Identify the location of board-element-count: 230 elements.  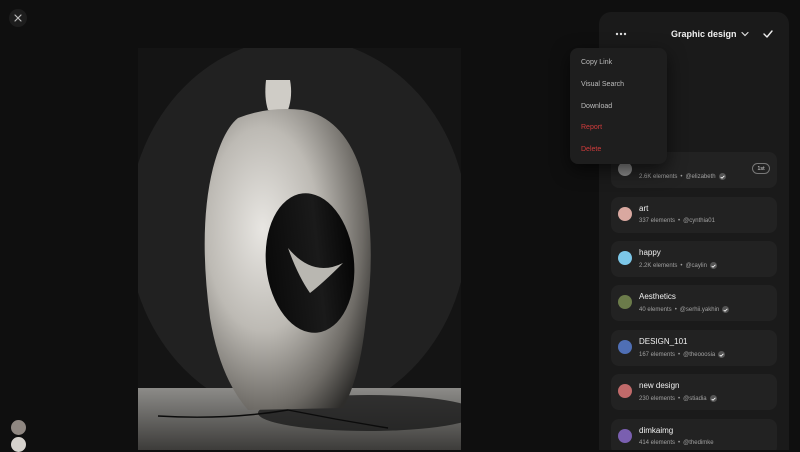
(657, 398).